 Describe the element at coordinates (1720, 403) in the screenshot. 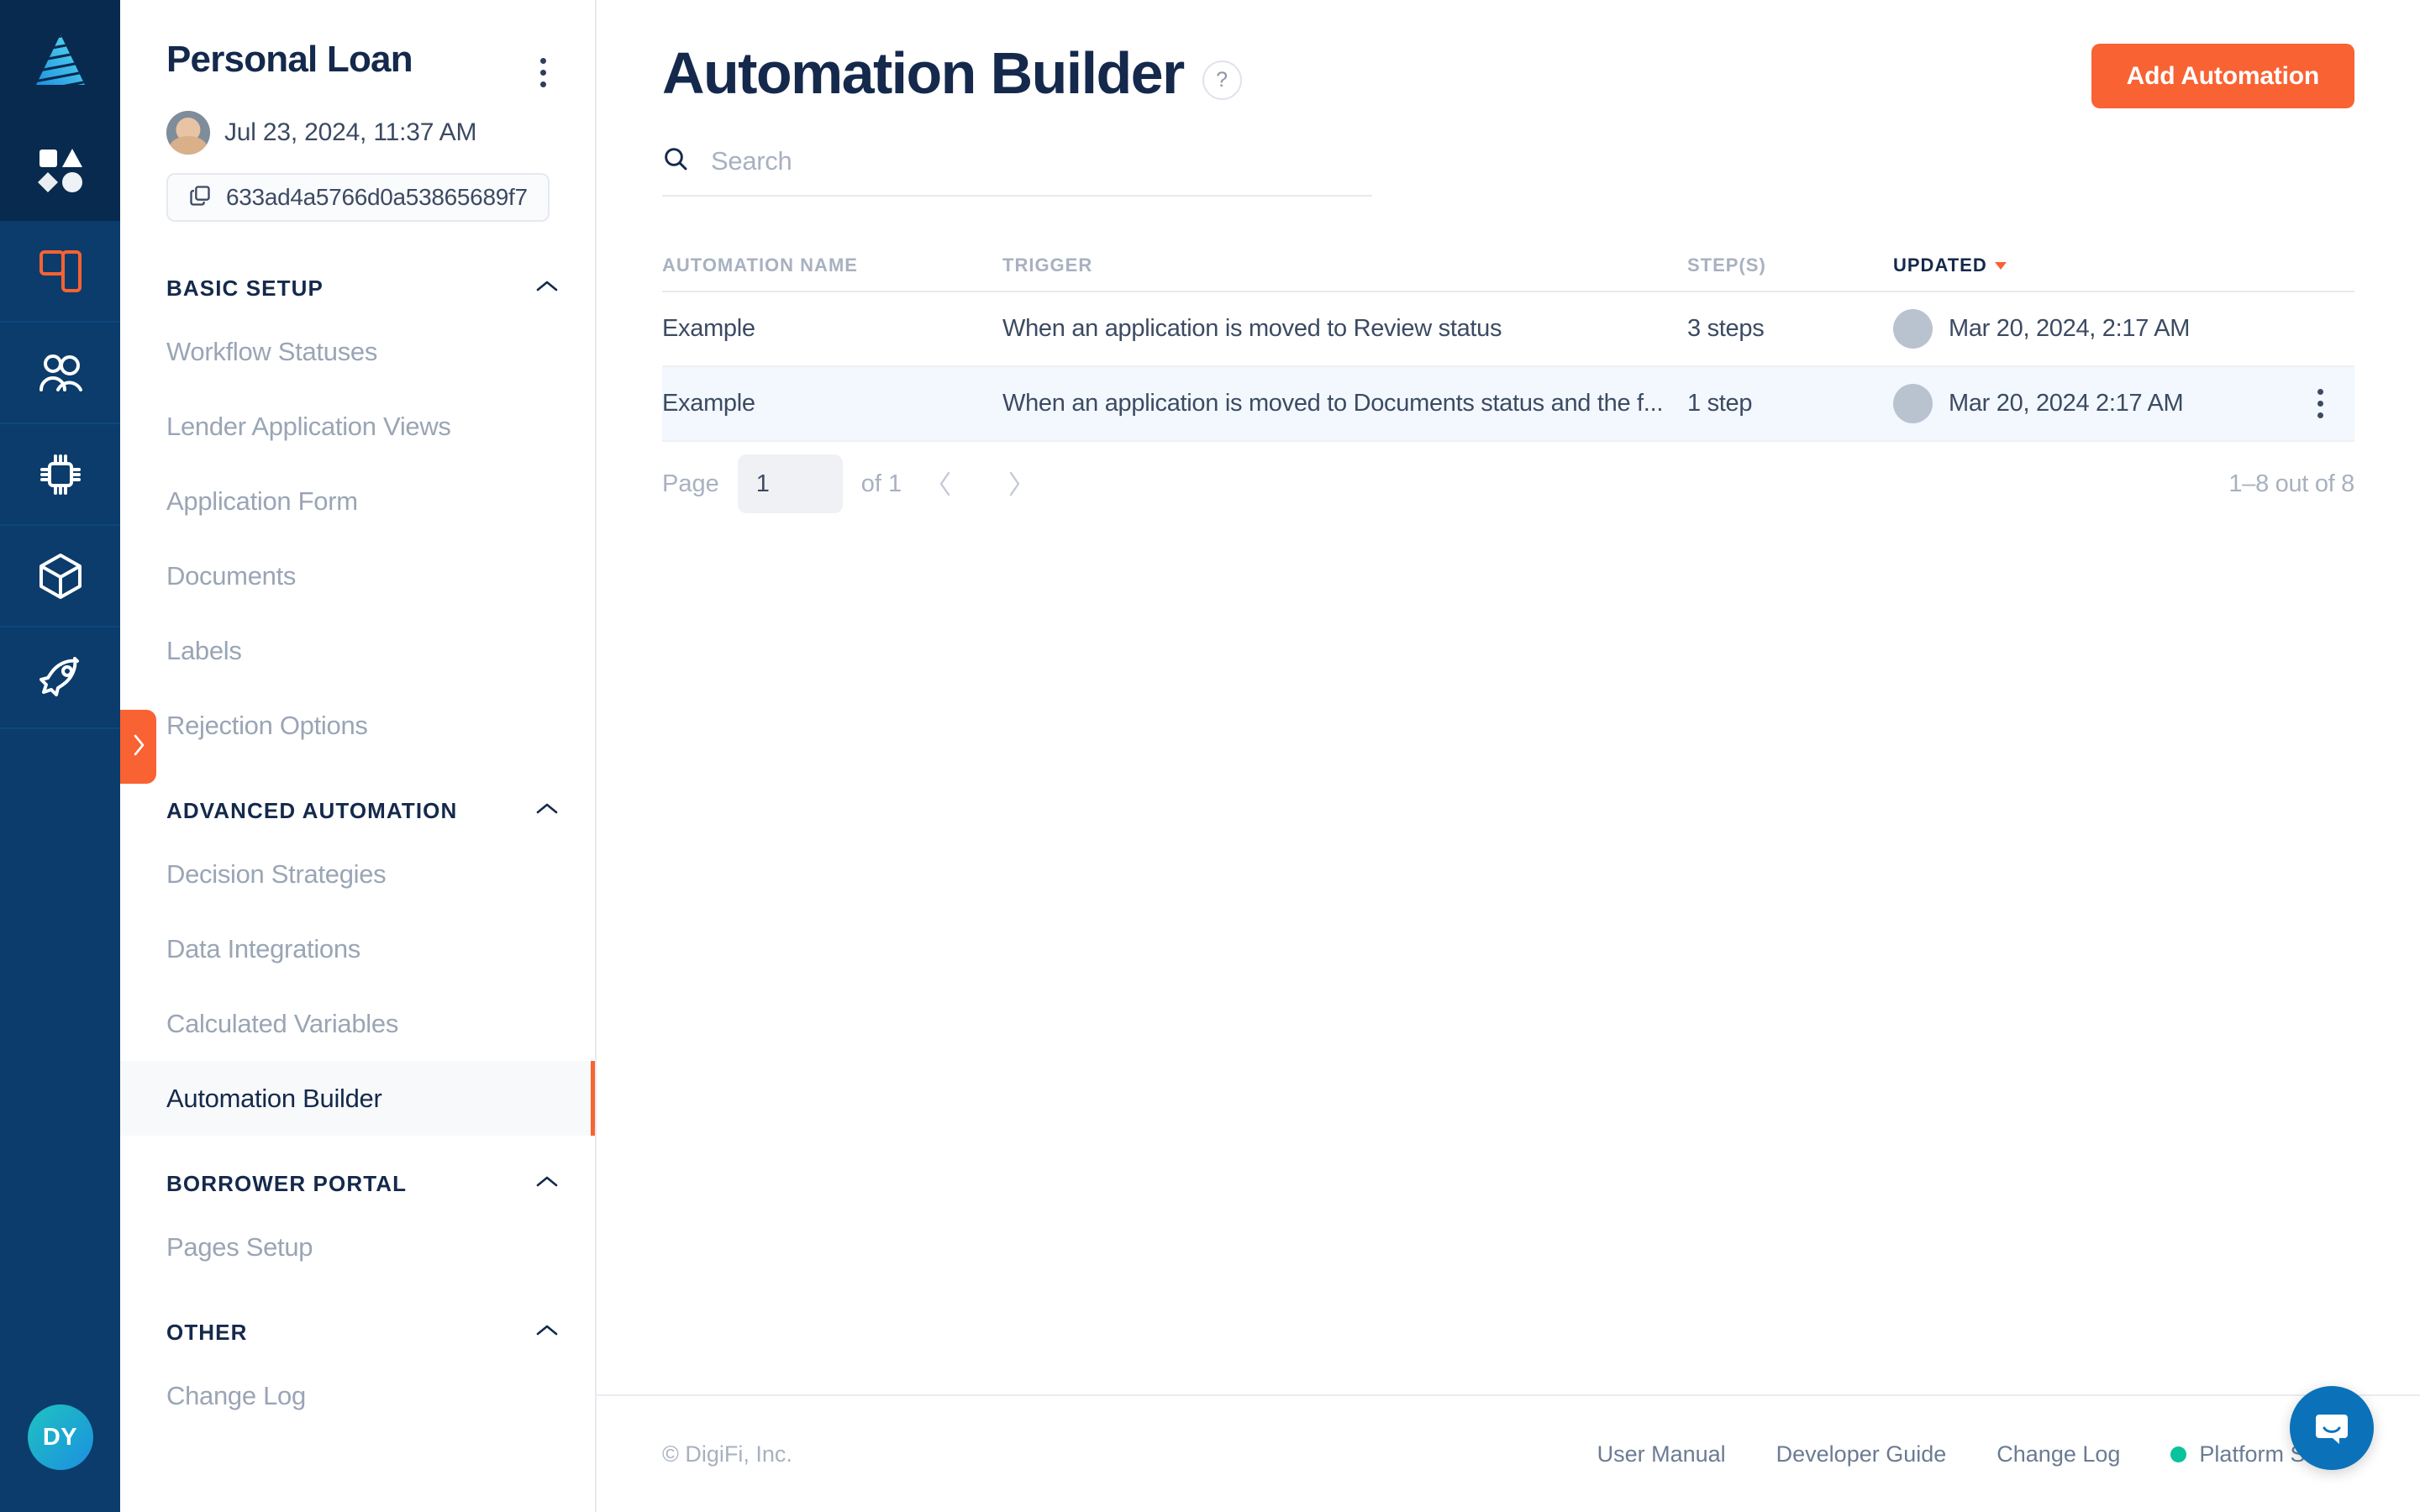

I see `cell-steps: 1 step` at that location.